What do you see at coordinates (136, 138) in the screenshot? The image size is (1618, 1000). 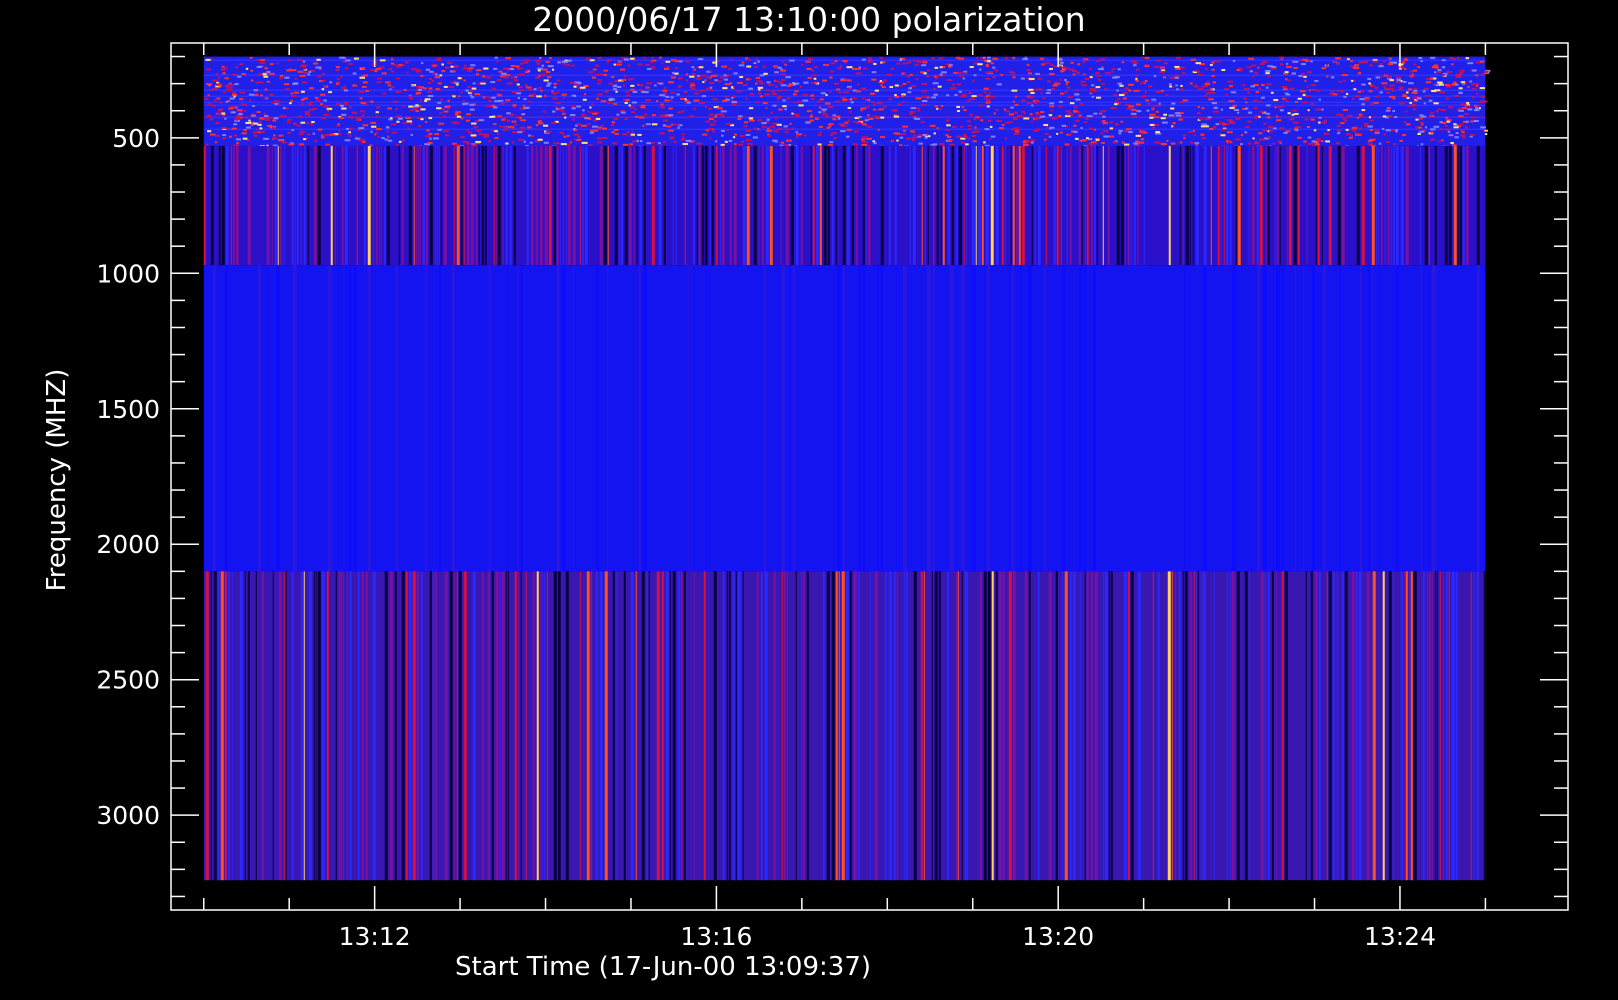 I see `y-tick-label-500: 500` at bounding box center [136, 138].